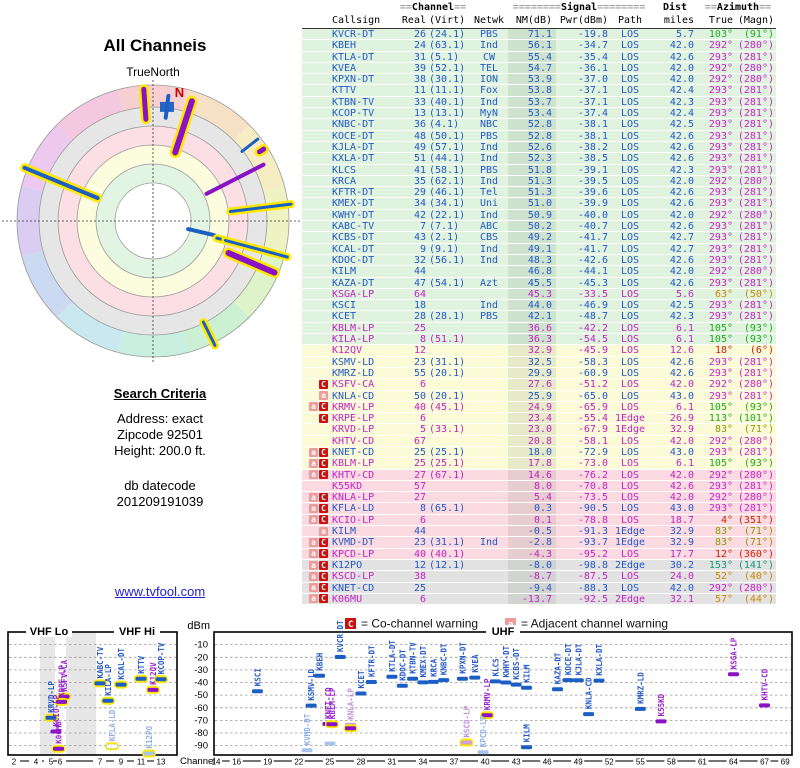 The image size is (800, 768). Describe the element at coordinates (419, 147) in the screenshot. I see `real-channel: 49` at that location.